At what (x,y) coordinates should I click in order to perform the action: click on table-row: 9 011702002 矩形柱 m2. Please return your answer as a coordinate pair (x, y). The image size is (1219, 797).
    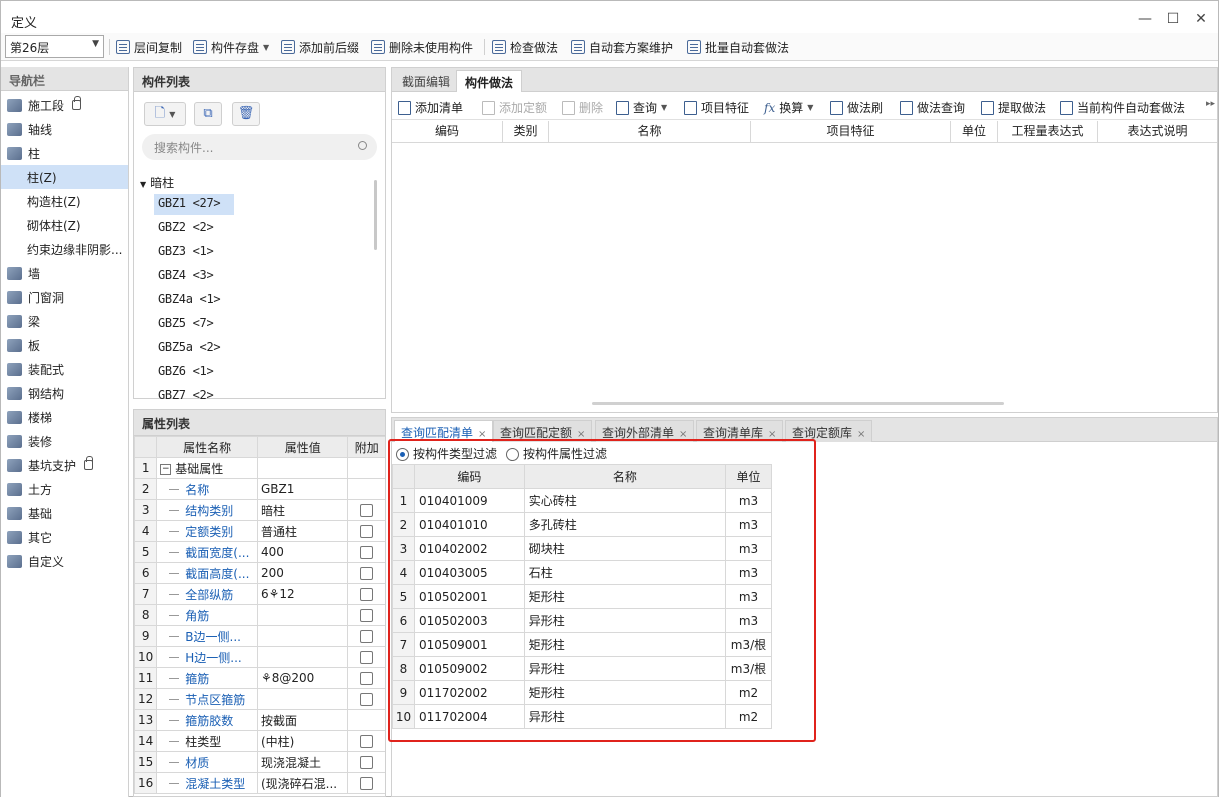
    Looking at the image, I should click on (582, 692).